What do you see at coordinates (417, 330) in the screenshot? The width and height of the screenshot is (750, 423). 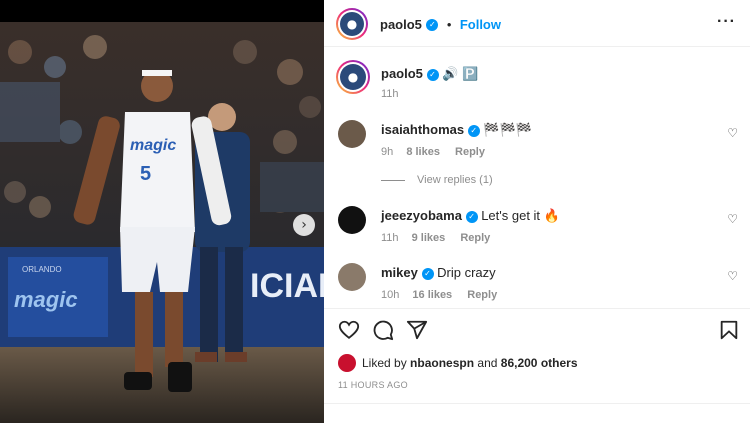 I see `share-icon` at bounding box center [417, 330].